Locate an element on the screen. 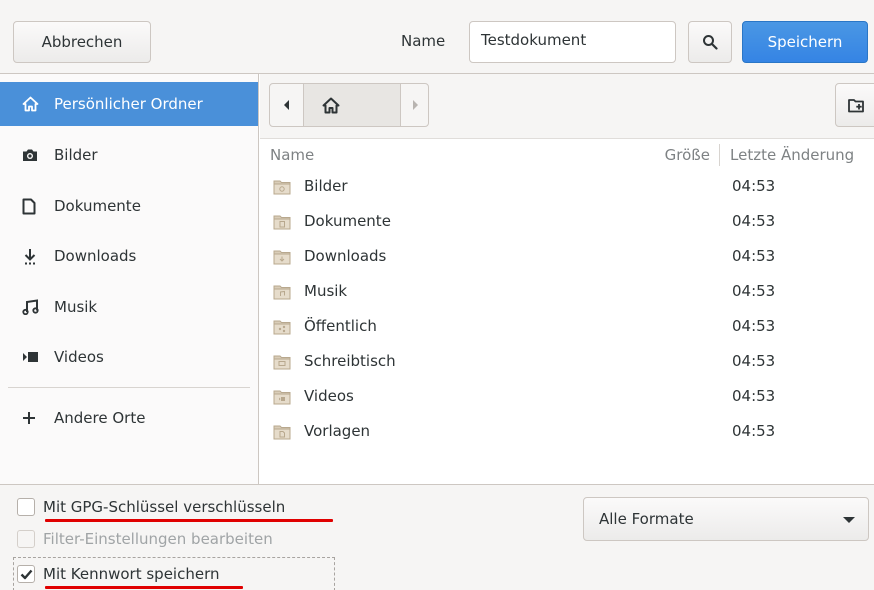 The height and width of the screenshot is (590, 874). path-bar is located at coordinates (567, 106).